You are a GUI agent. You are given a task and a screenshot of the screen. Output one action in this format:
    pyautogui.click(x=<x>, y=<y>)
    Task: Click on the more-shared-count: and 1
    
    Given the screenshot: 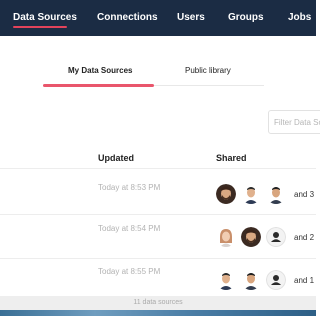 What is the action you would take?
    pyautogui.click(x=304, y=280)
    